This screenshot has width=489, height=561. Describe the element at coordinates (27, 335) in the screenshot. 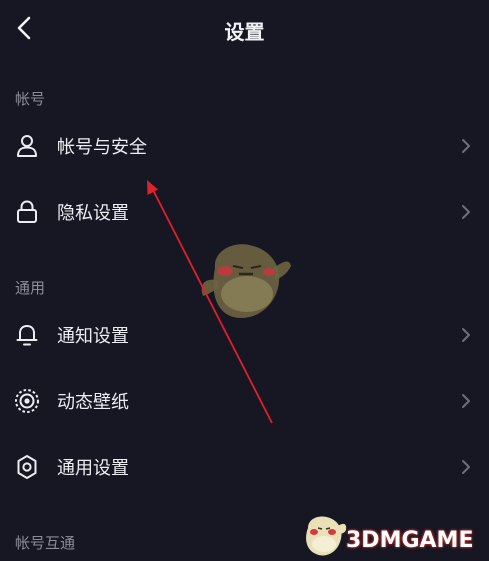

I see `bell-icon` at that location.